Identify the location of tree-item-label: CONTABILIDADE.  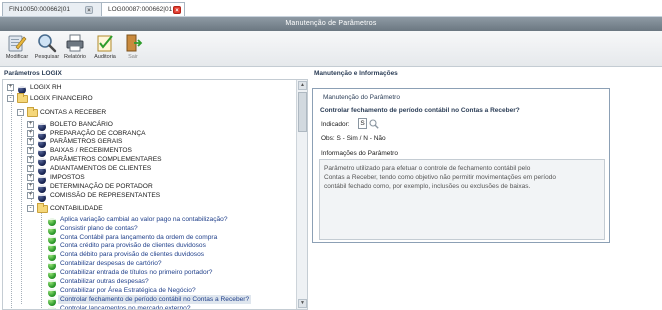
(76, 208).